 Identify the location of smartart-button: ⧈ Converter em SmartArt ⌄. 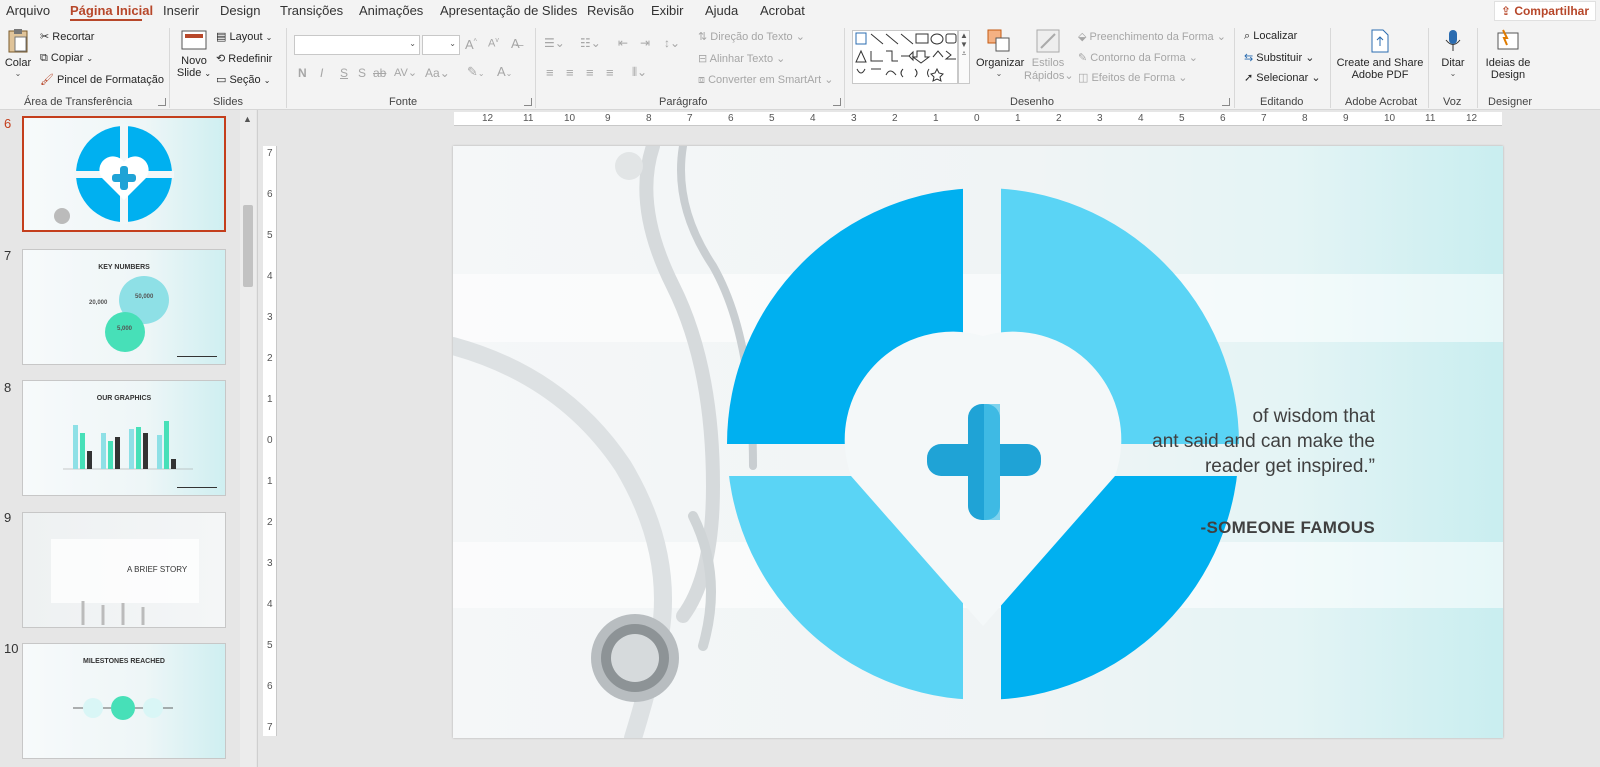
(765, 80).